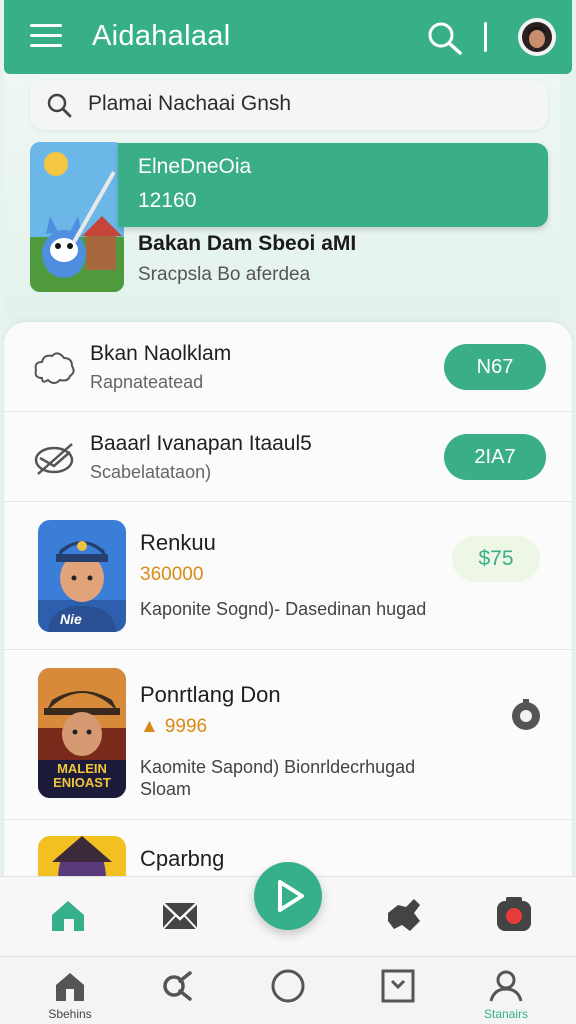 This screenshot has width=576, height=1024. Describe the element at coordinates (195, 166) in the screenshot. I see `featured-title: ElneDneOia` at that location.